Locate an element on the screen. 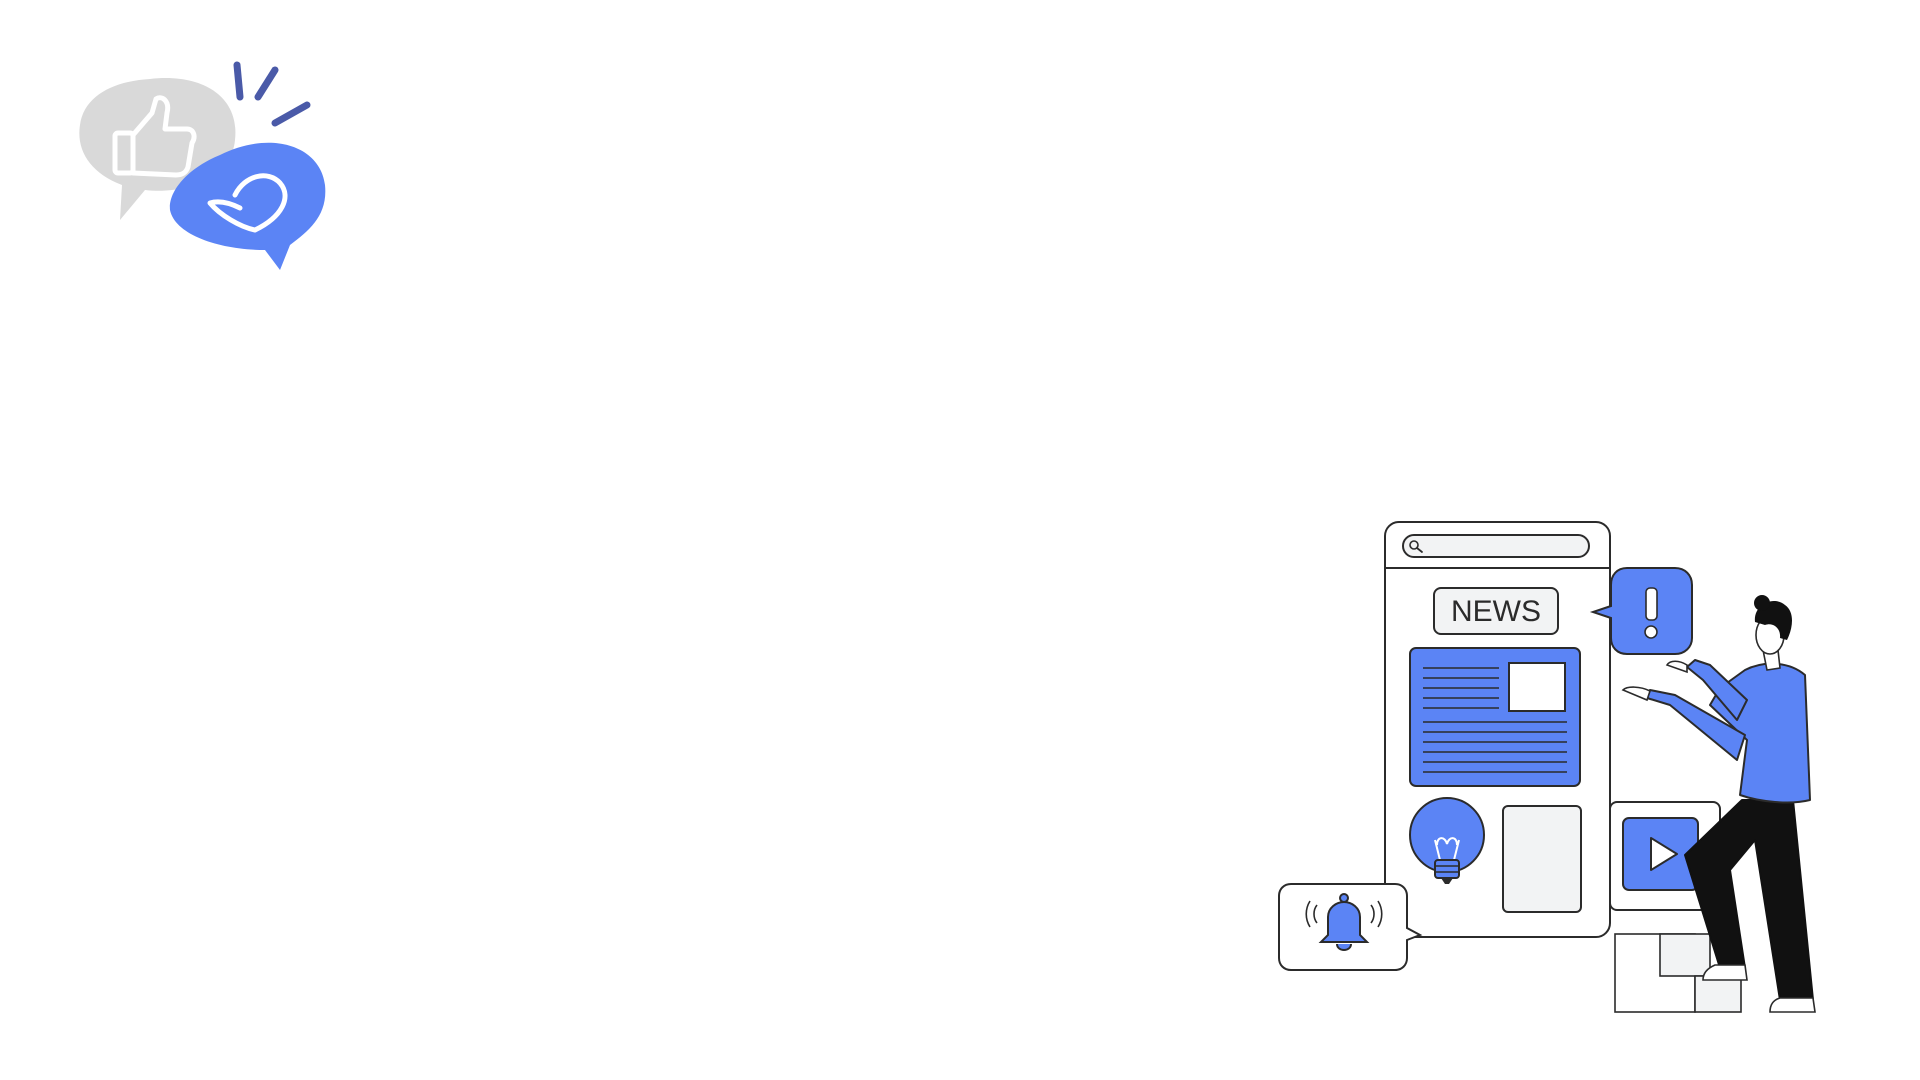 This screenshot has height=1080, width=1920. article-image is located at coordinates (1537, 687).